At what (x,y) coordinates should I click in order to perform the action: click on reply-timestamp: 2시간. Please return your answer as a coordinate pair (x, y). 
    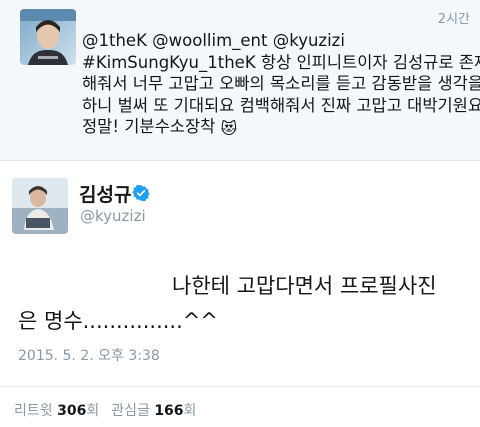
    Looking at the image, I should click on (454, 17).